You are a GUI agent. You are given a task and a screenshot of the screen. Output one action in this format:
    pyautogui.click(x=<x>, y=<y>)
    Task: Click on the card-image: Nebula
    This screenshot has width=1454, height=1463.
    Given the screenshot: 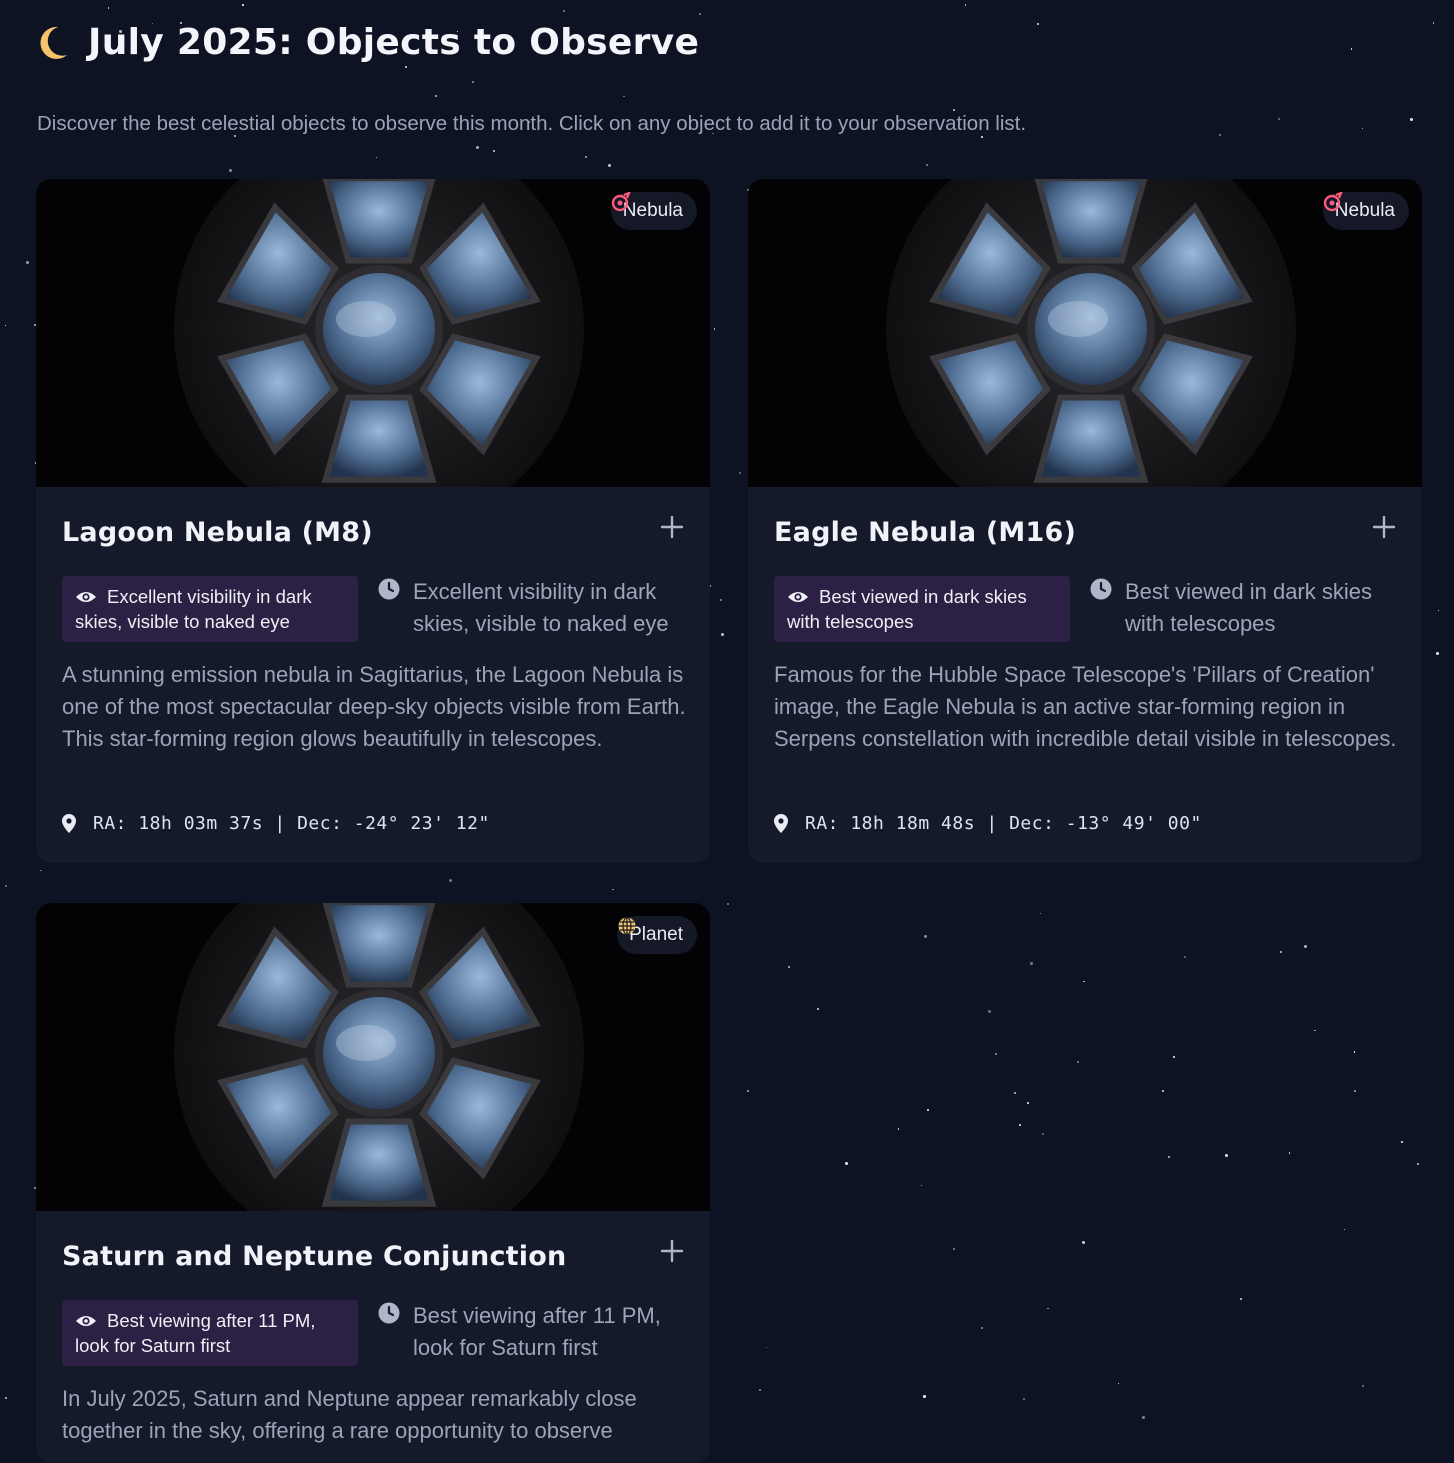 What is the action you would take?
    pyautogui.click(x=373, y=333)
    